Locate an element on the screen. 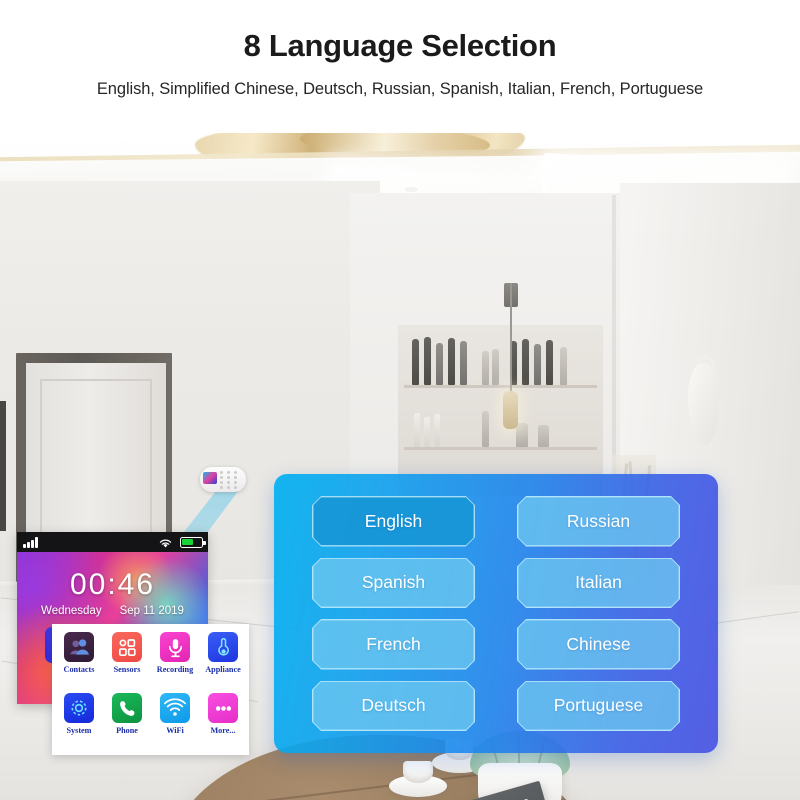 The image size is (800, 800). monitor-date: Sep 11 2019 is located at coordinates (151, 611).